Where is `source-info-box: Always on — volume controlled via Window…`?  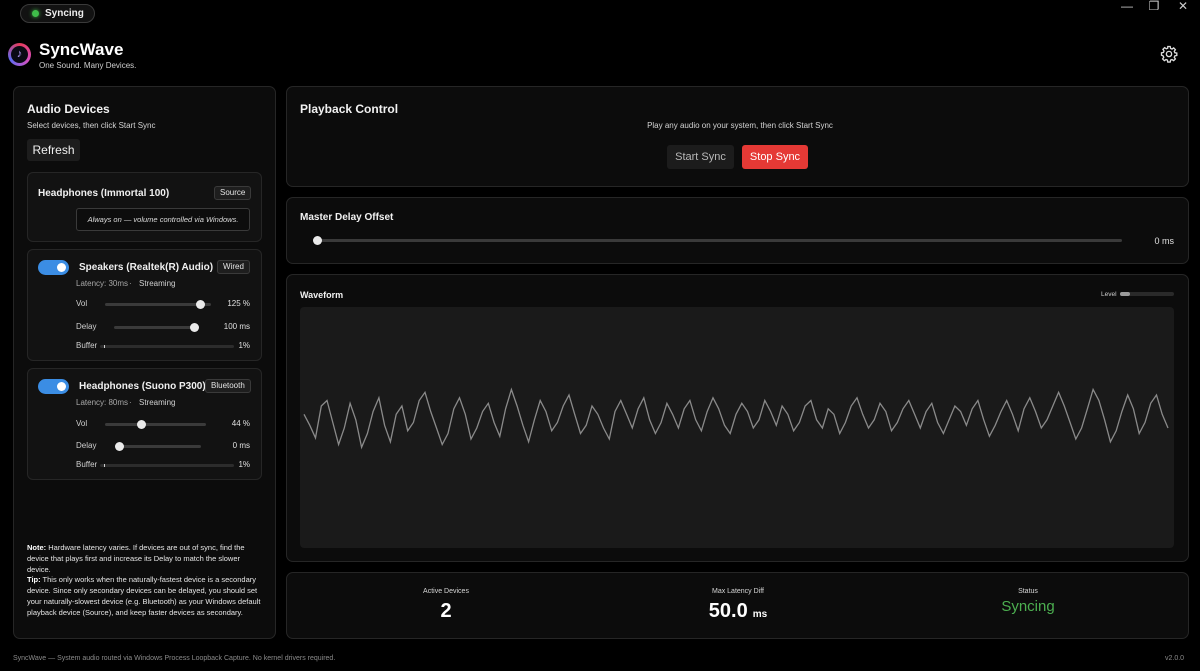
source-info-box: Always on — volume controlled via Window… is located at coordinates (163, 219).